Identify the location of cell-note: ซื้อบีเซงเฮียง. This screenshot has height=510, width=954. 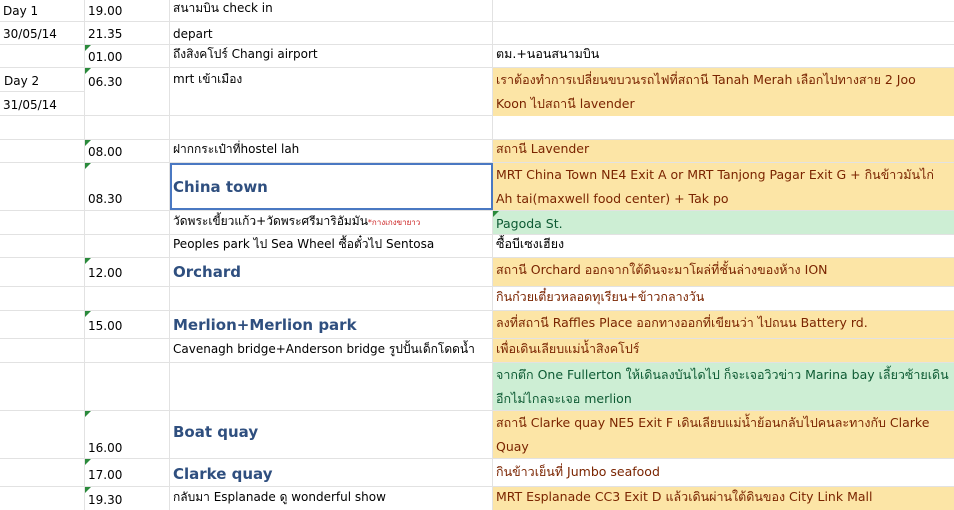
(723, 246).